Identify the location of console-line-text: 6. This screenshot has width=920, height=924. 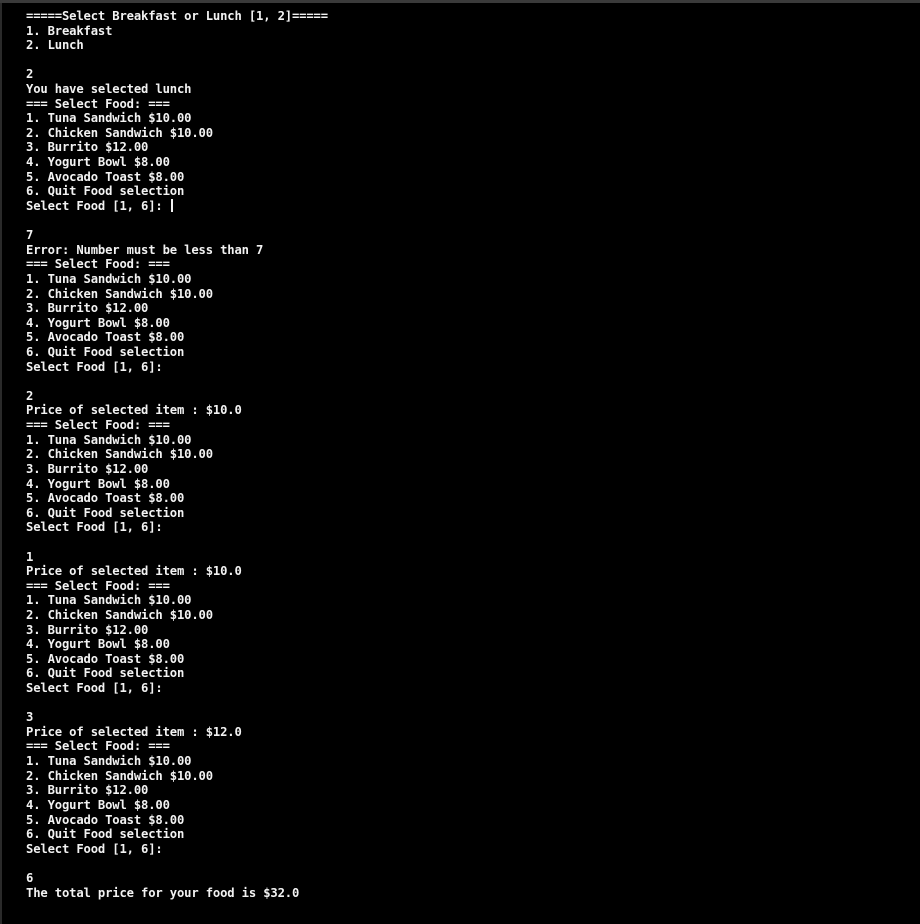
(30, 877).